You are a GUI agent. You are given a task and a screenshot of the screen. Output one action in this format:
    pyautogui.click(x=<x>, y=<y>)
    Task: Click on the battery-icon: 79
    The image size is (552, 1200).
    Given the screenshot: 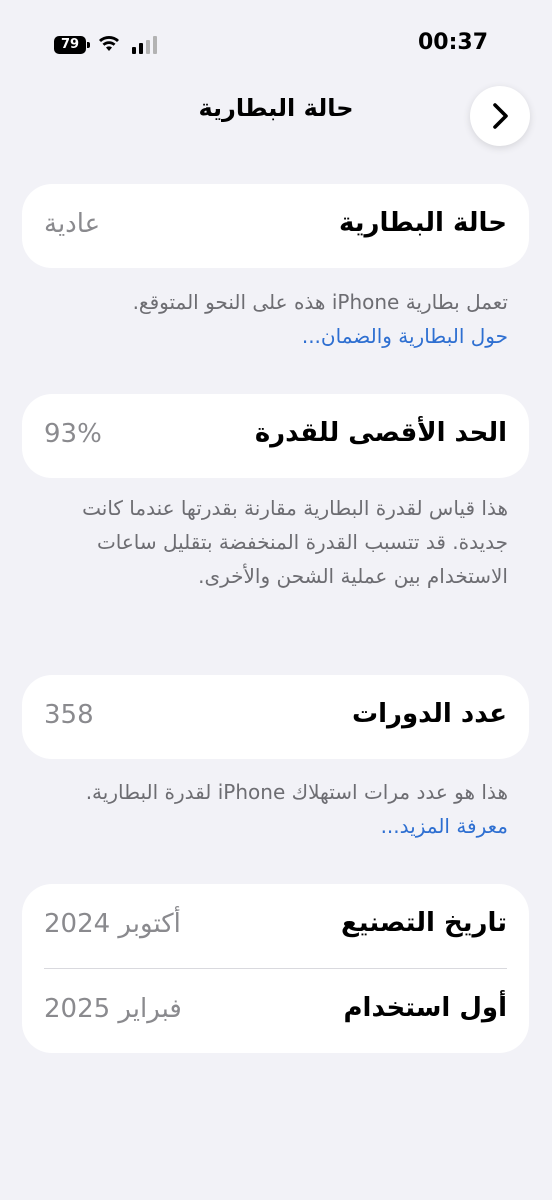 What is the action you would take?
    pyautogui.click(x=72, y=45)
    